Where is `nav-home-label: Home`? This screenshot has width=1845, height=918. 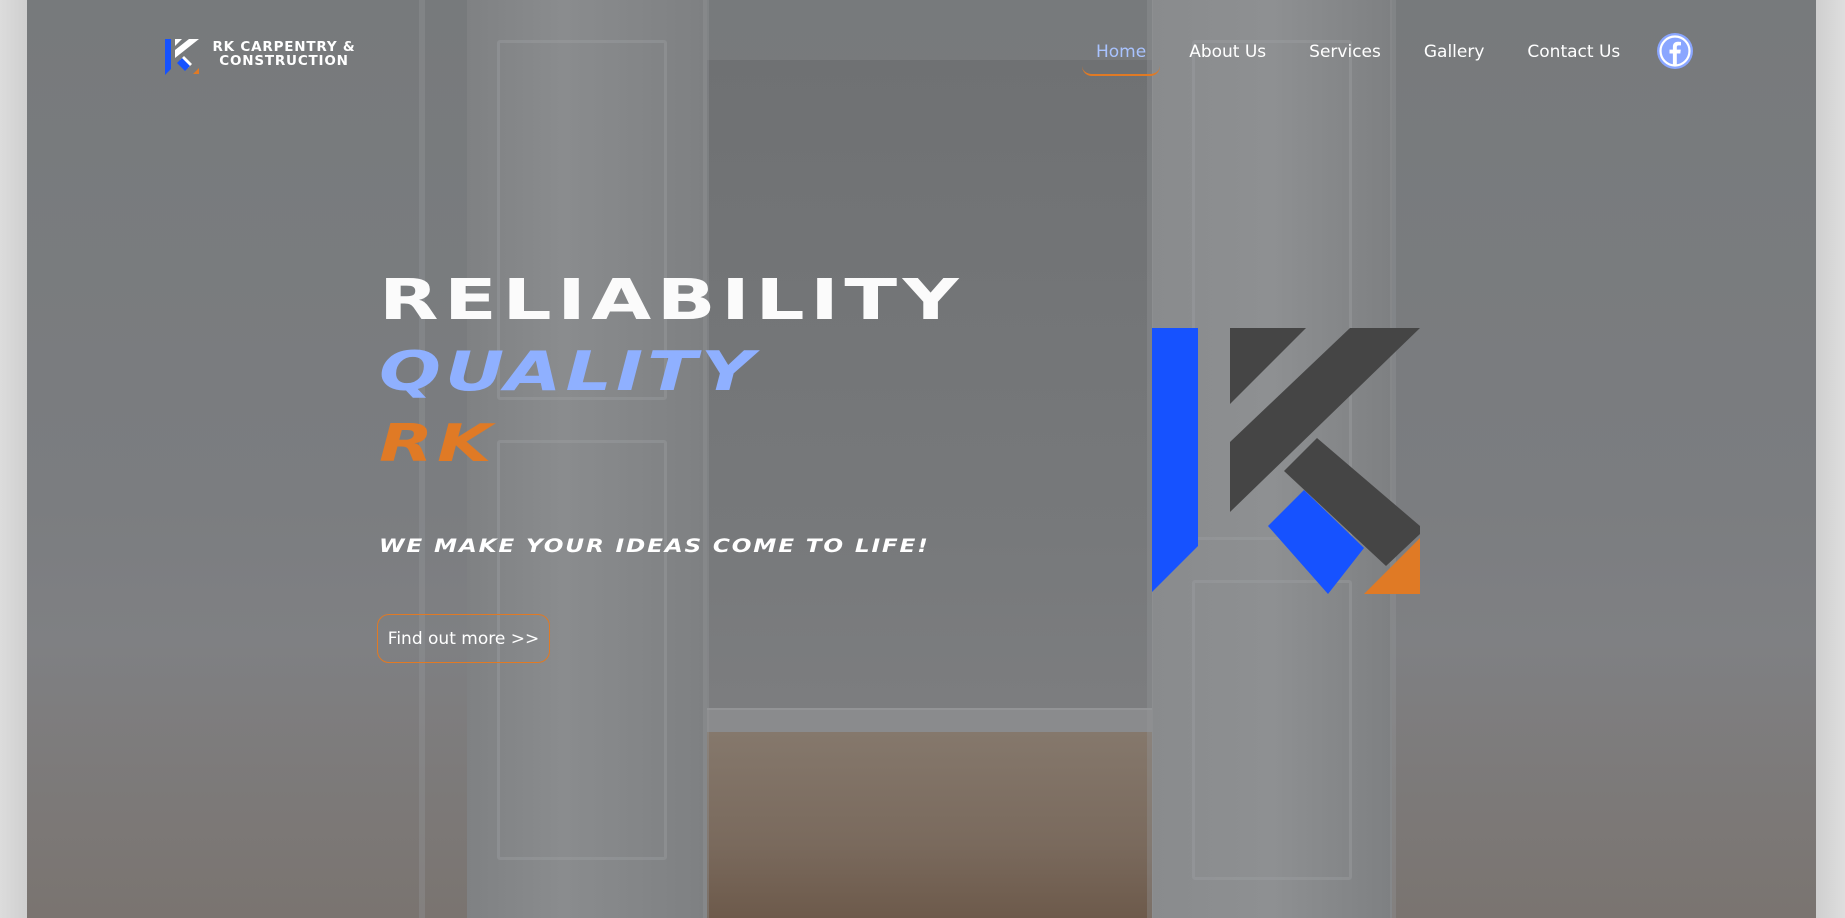 nav-home-label: Home is located at coordinates (1121, 52).